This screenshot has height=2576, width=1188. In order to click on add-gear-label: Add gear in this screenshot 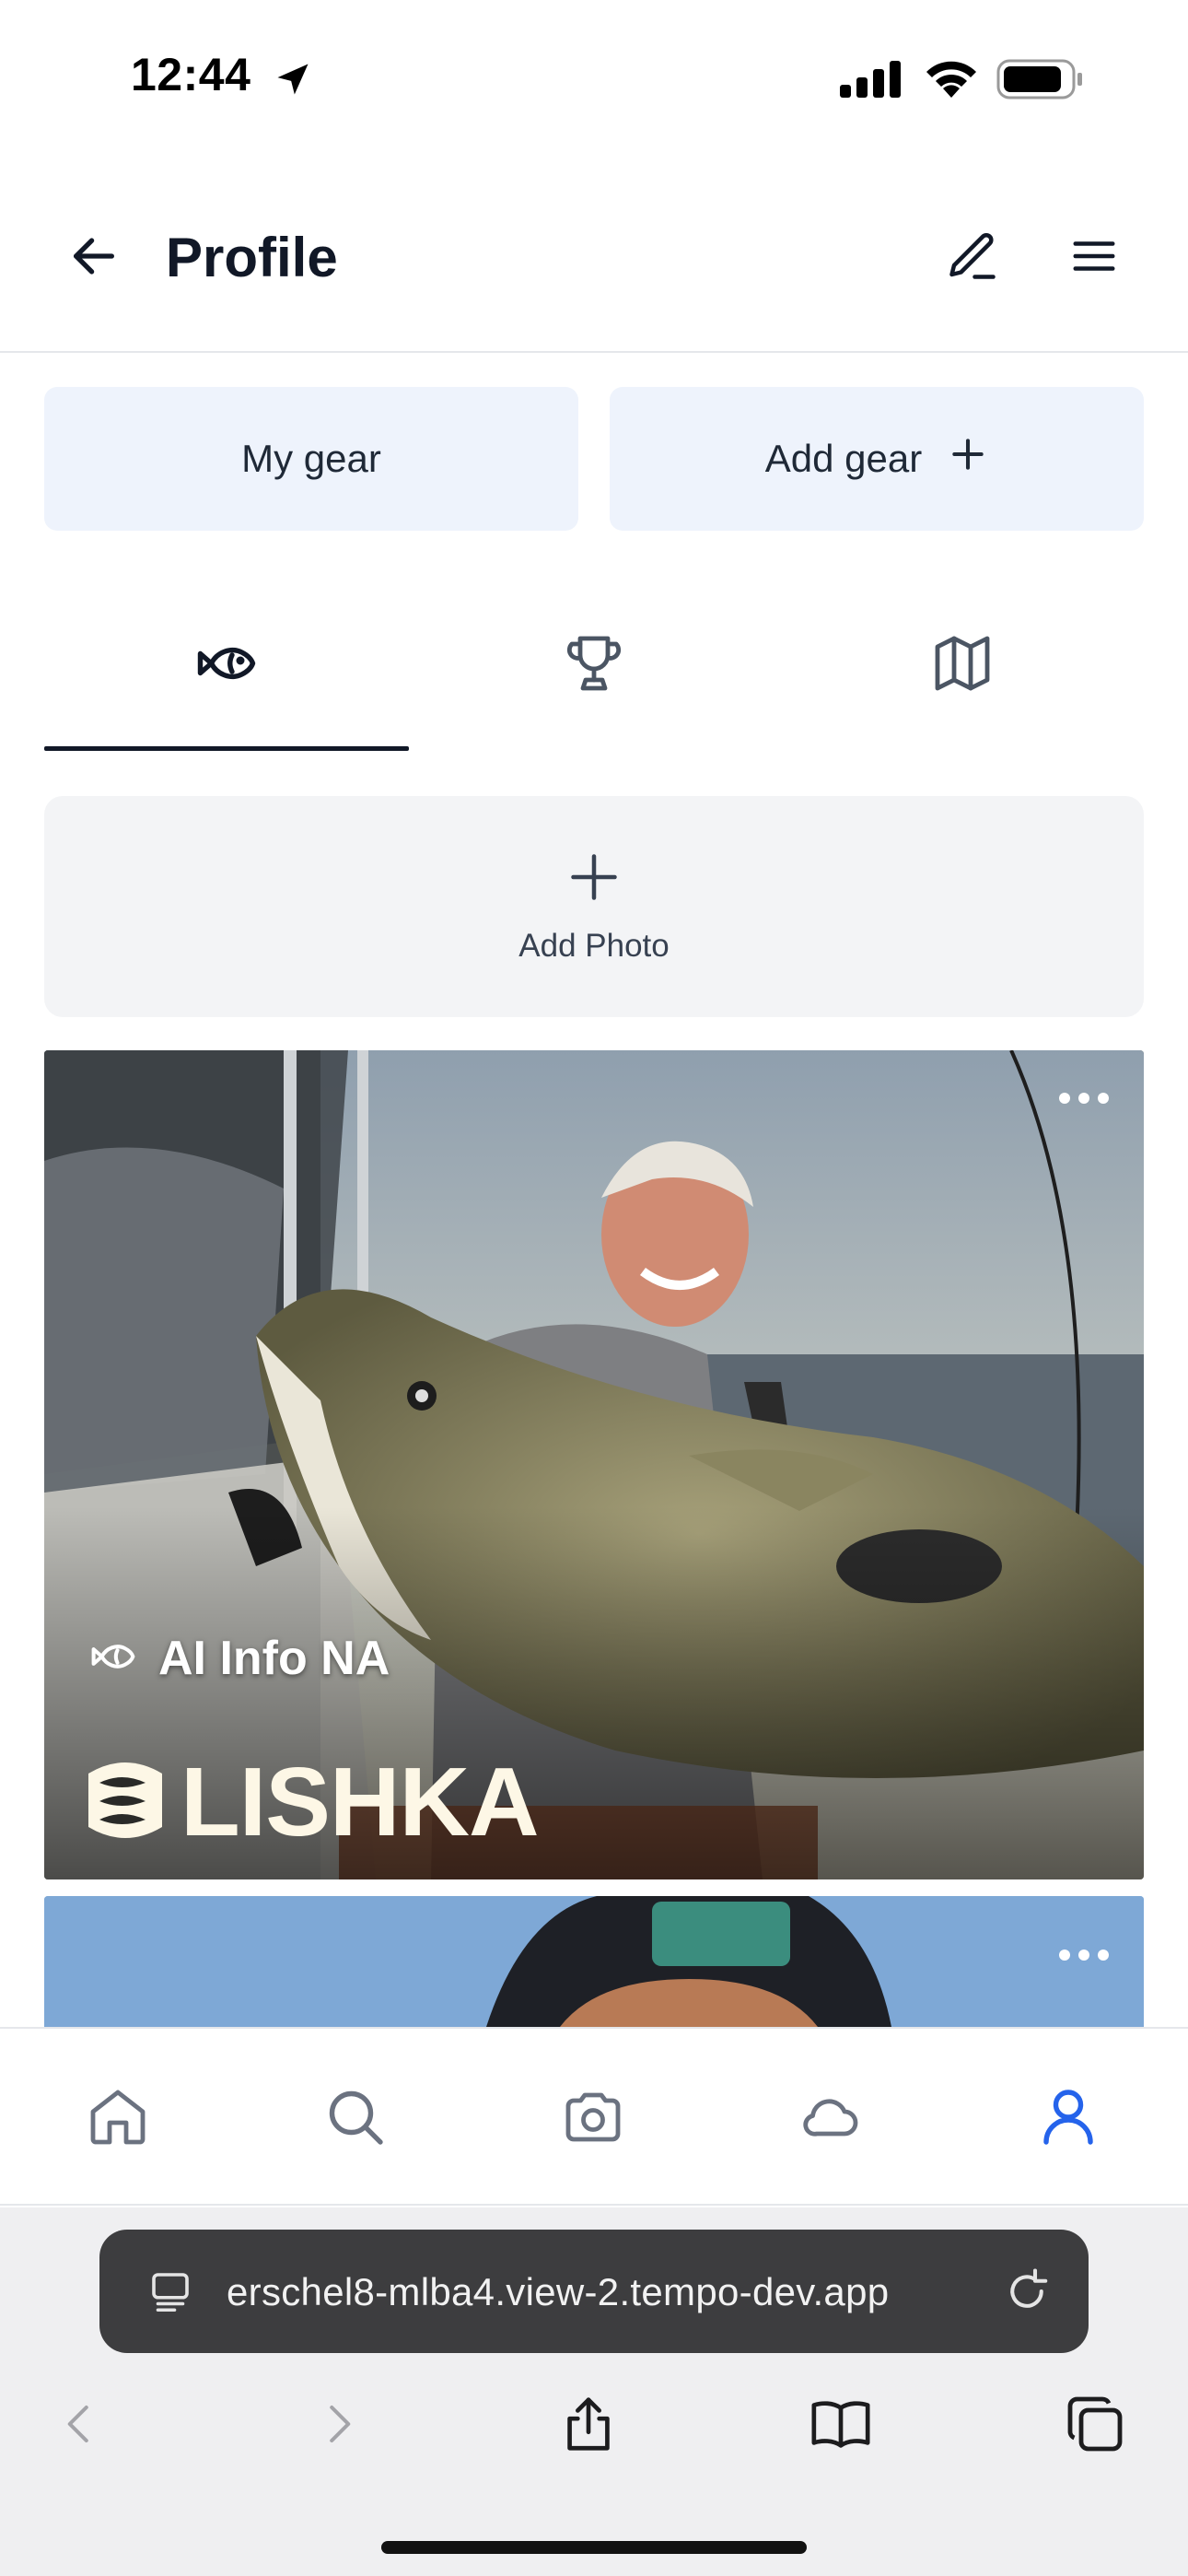, I will do `click(843, 459)`.